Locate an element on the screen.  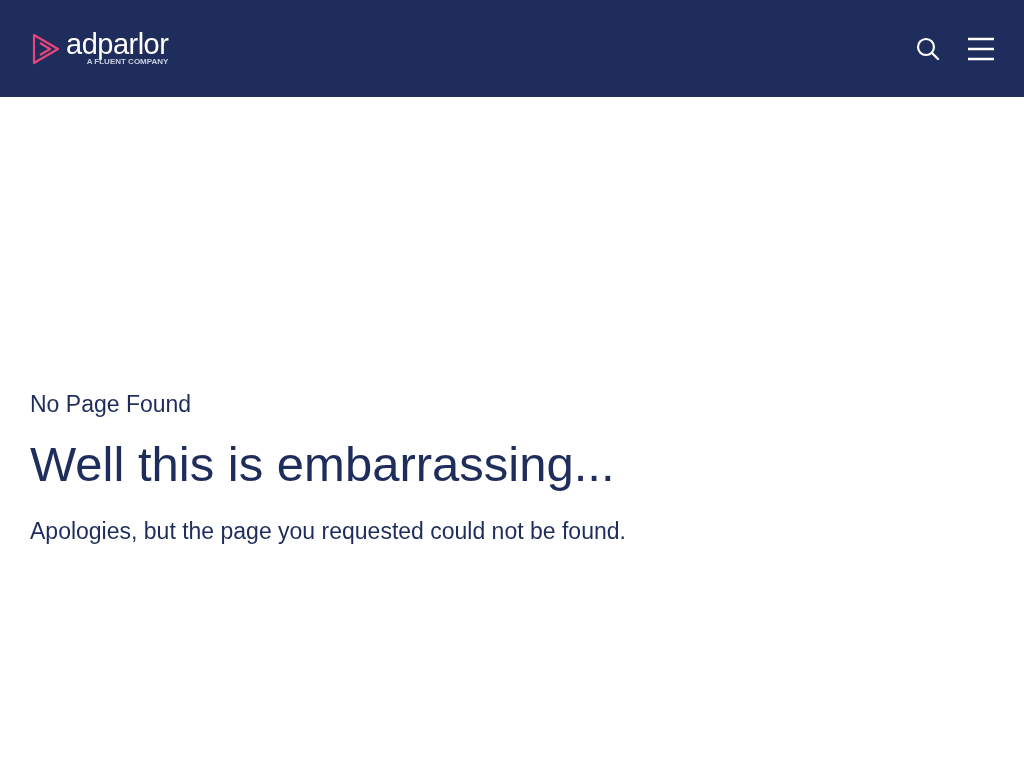
logo: adparlor A FLUENT COMPANY is located at coordinates (100, 48).